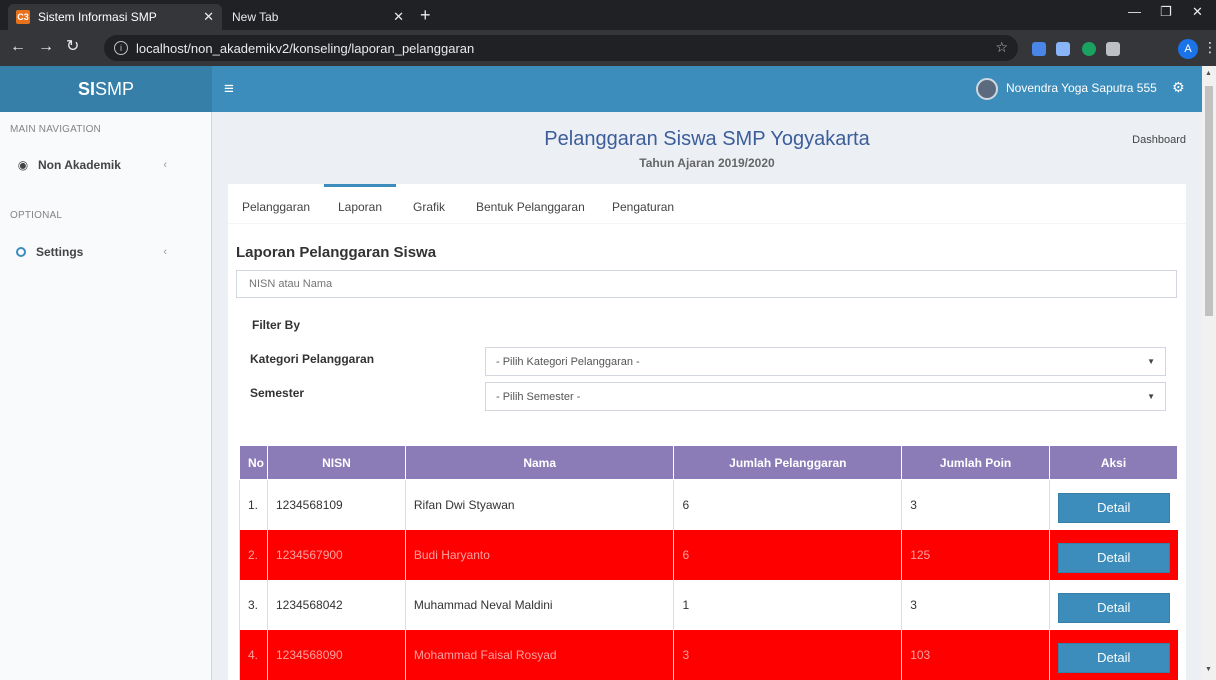  Describe the element at coordinates (1197, 12) in the screenshot. I see `window-close-icon: ✕` at that location.